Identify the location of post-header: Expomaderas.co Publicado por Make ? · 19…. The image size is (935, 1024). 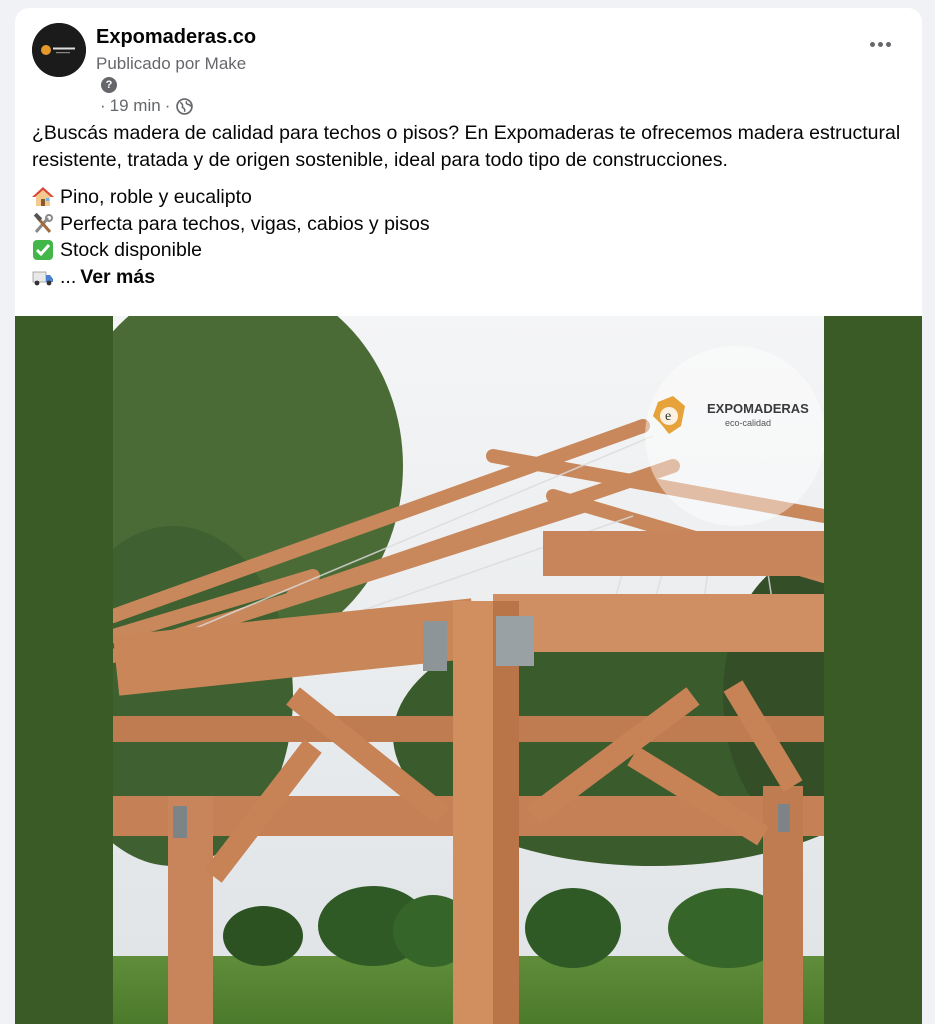
(468, 64).